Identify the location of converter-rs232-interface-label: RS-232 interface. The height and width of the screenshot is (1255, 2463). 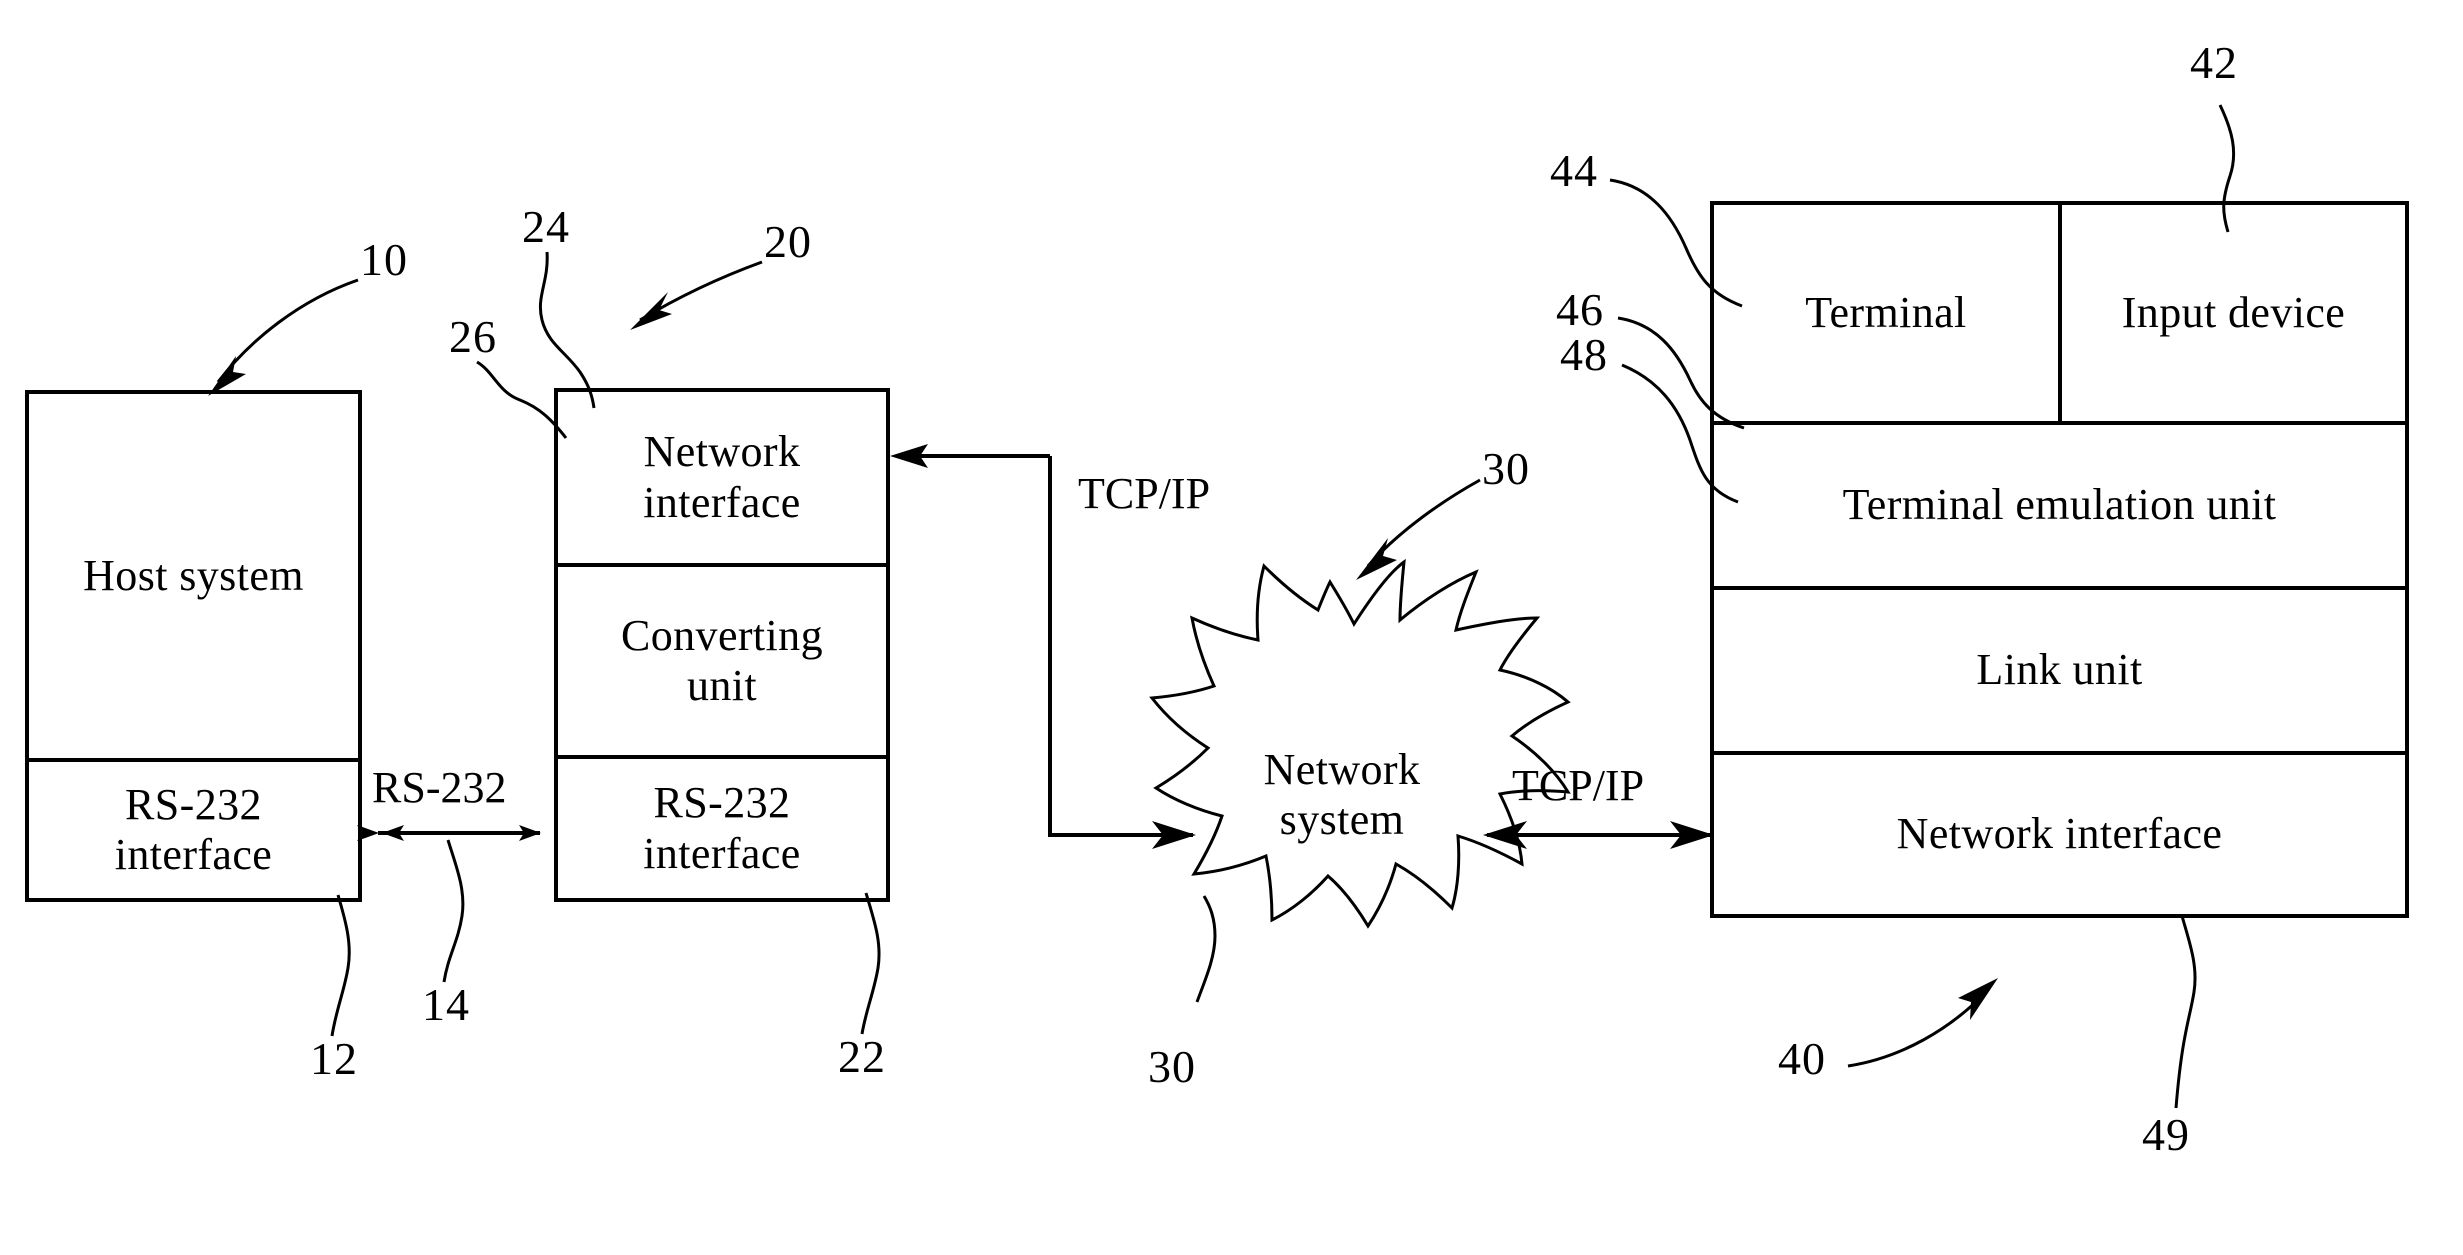
(722, 828).